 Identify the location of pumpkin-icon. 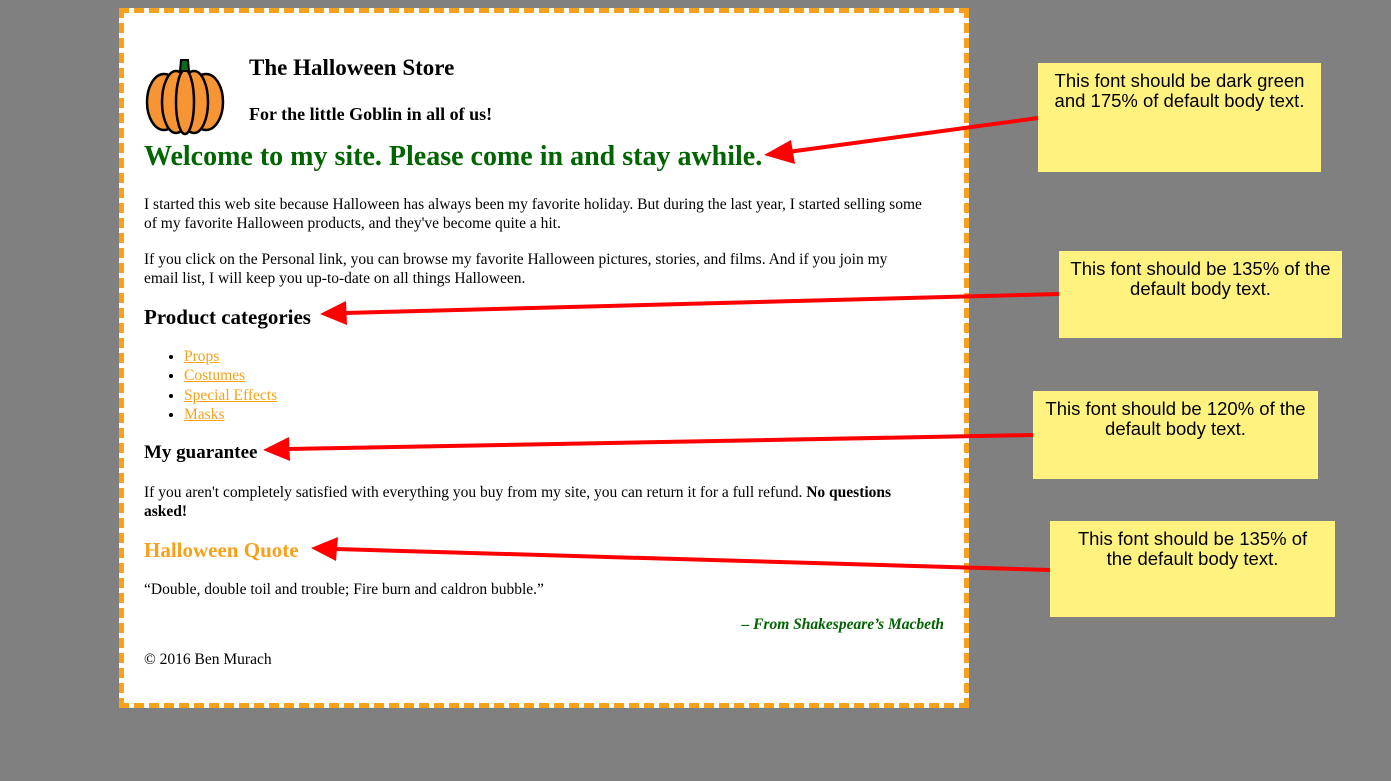
(185, 97).